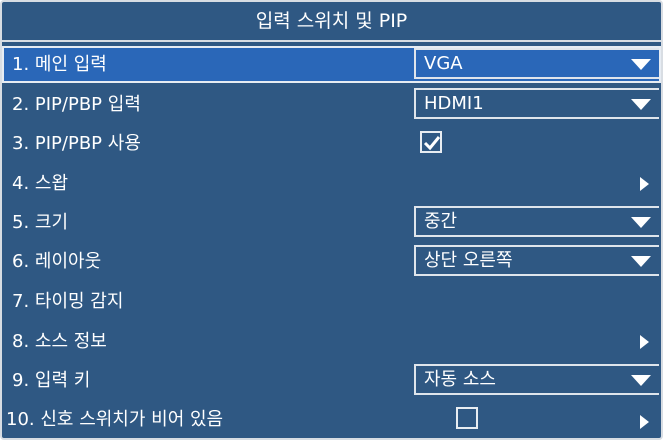  I want to click on menu-item-label: 4. 스왑, so click(40, 183).